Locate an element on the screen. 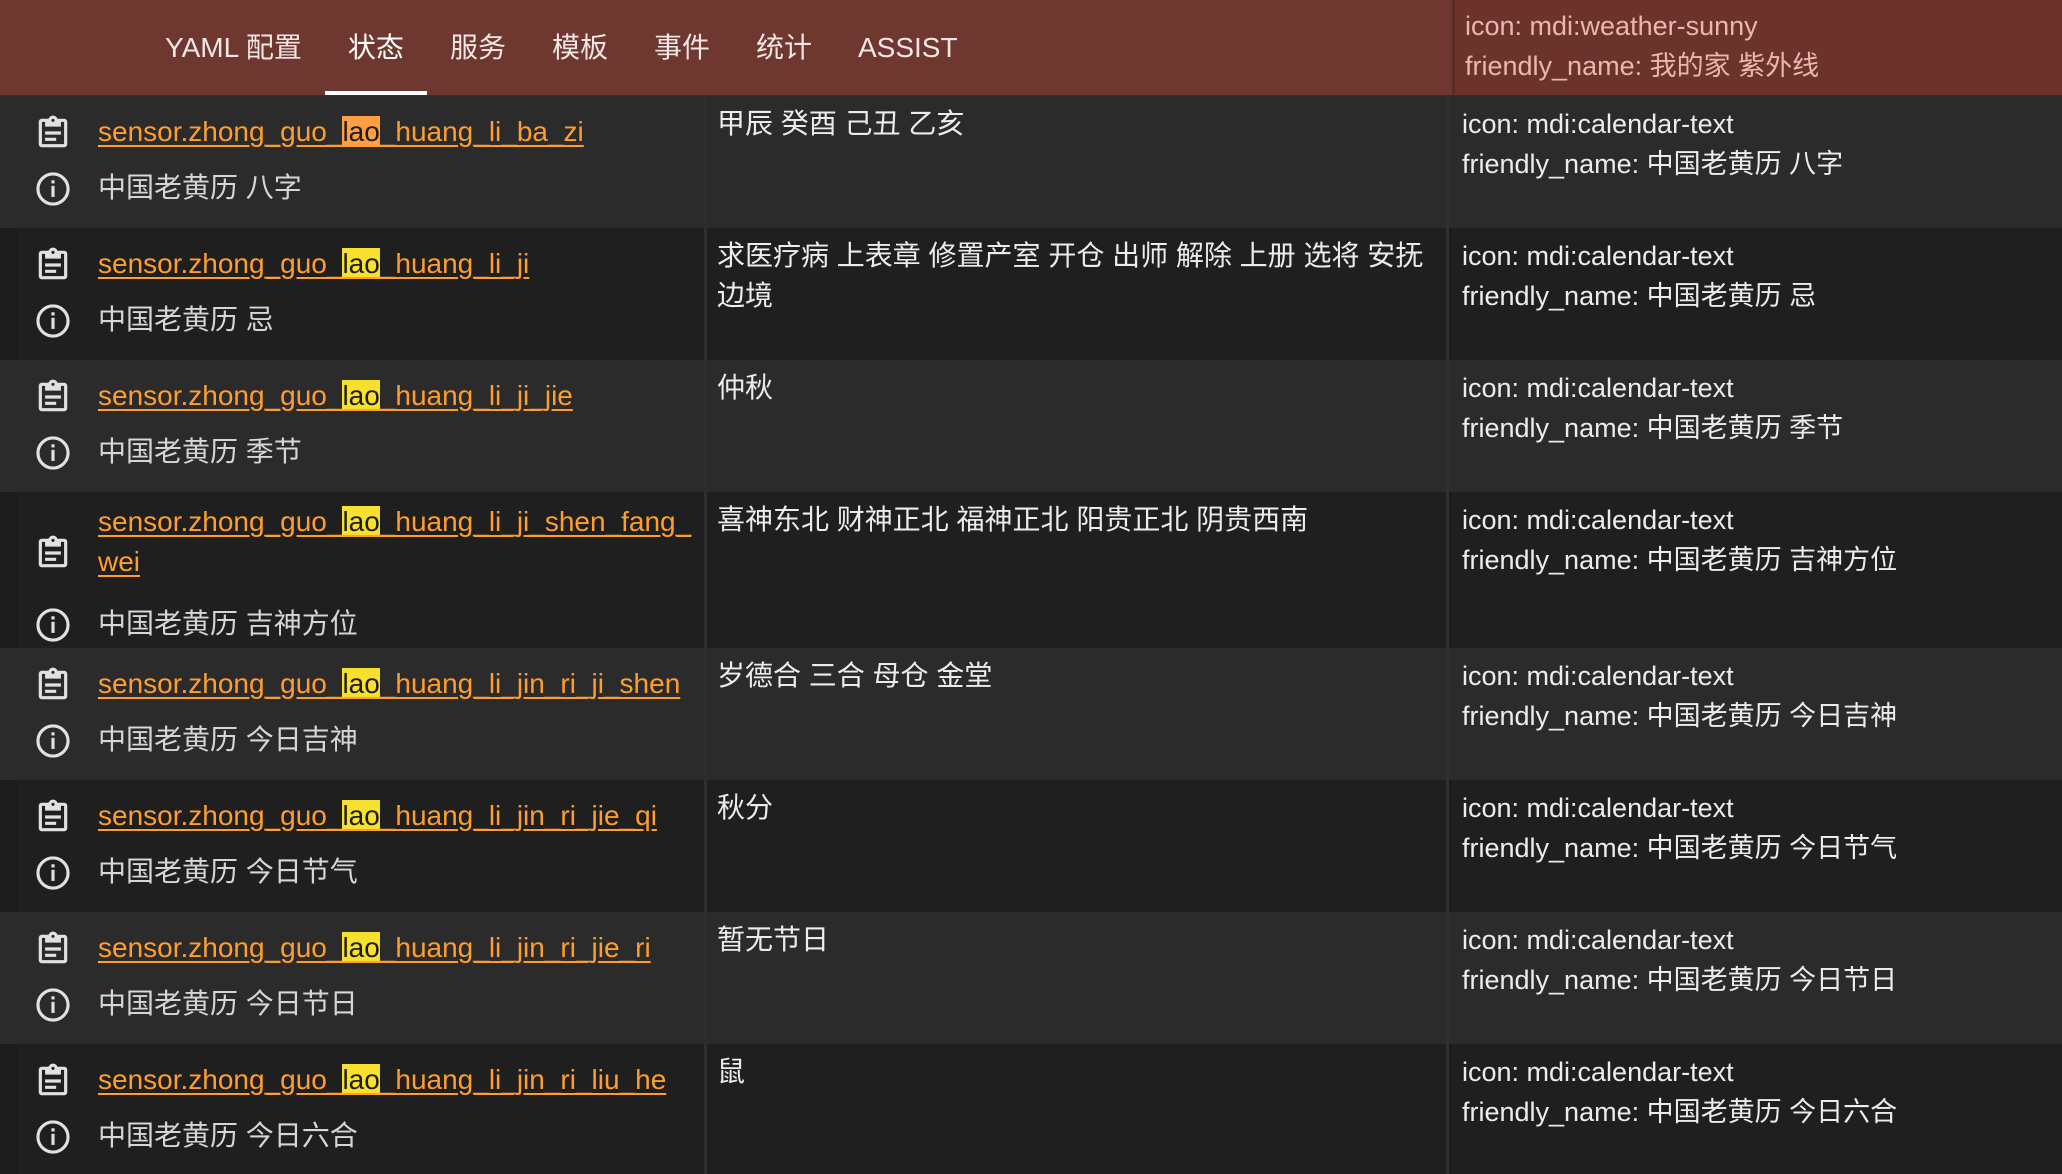 This screenshot has height=1174, width=2062. tab-yaml: YAML 配置 is located at coordinates (233, 47).